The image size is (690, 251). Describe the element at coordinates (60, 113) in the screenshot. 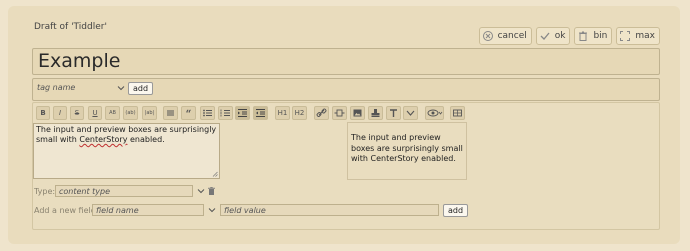

I see `italic-button: I` at that location.